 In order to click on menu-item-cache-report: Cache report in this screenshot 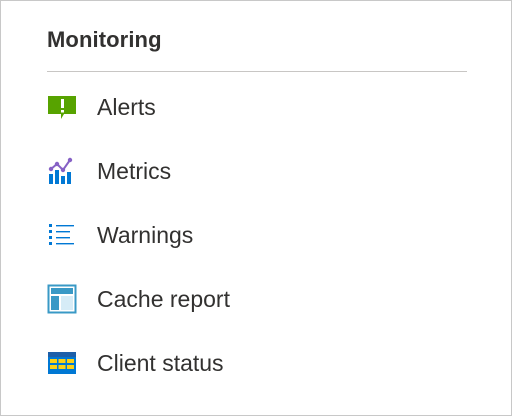, I will do `click(257, 299)`.